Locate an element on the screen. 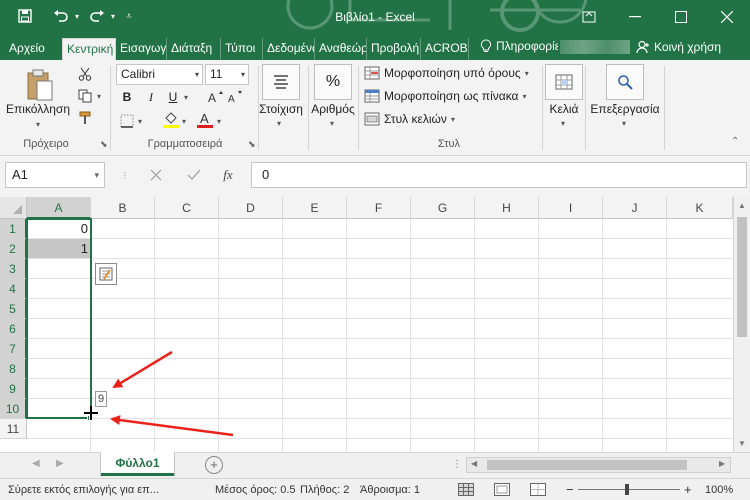 This screenshot has height=500, width=750. vertical-scroll-thumb is located at coordinates (742, 277).